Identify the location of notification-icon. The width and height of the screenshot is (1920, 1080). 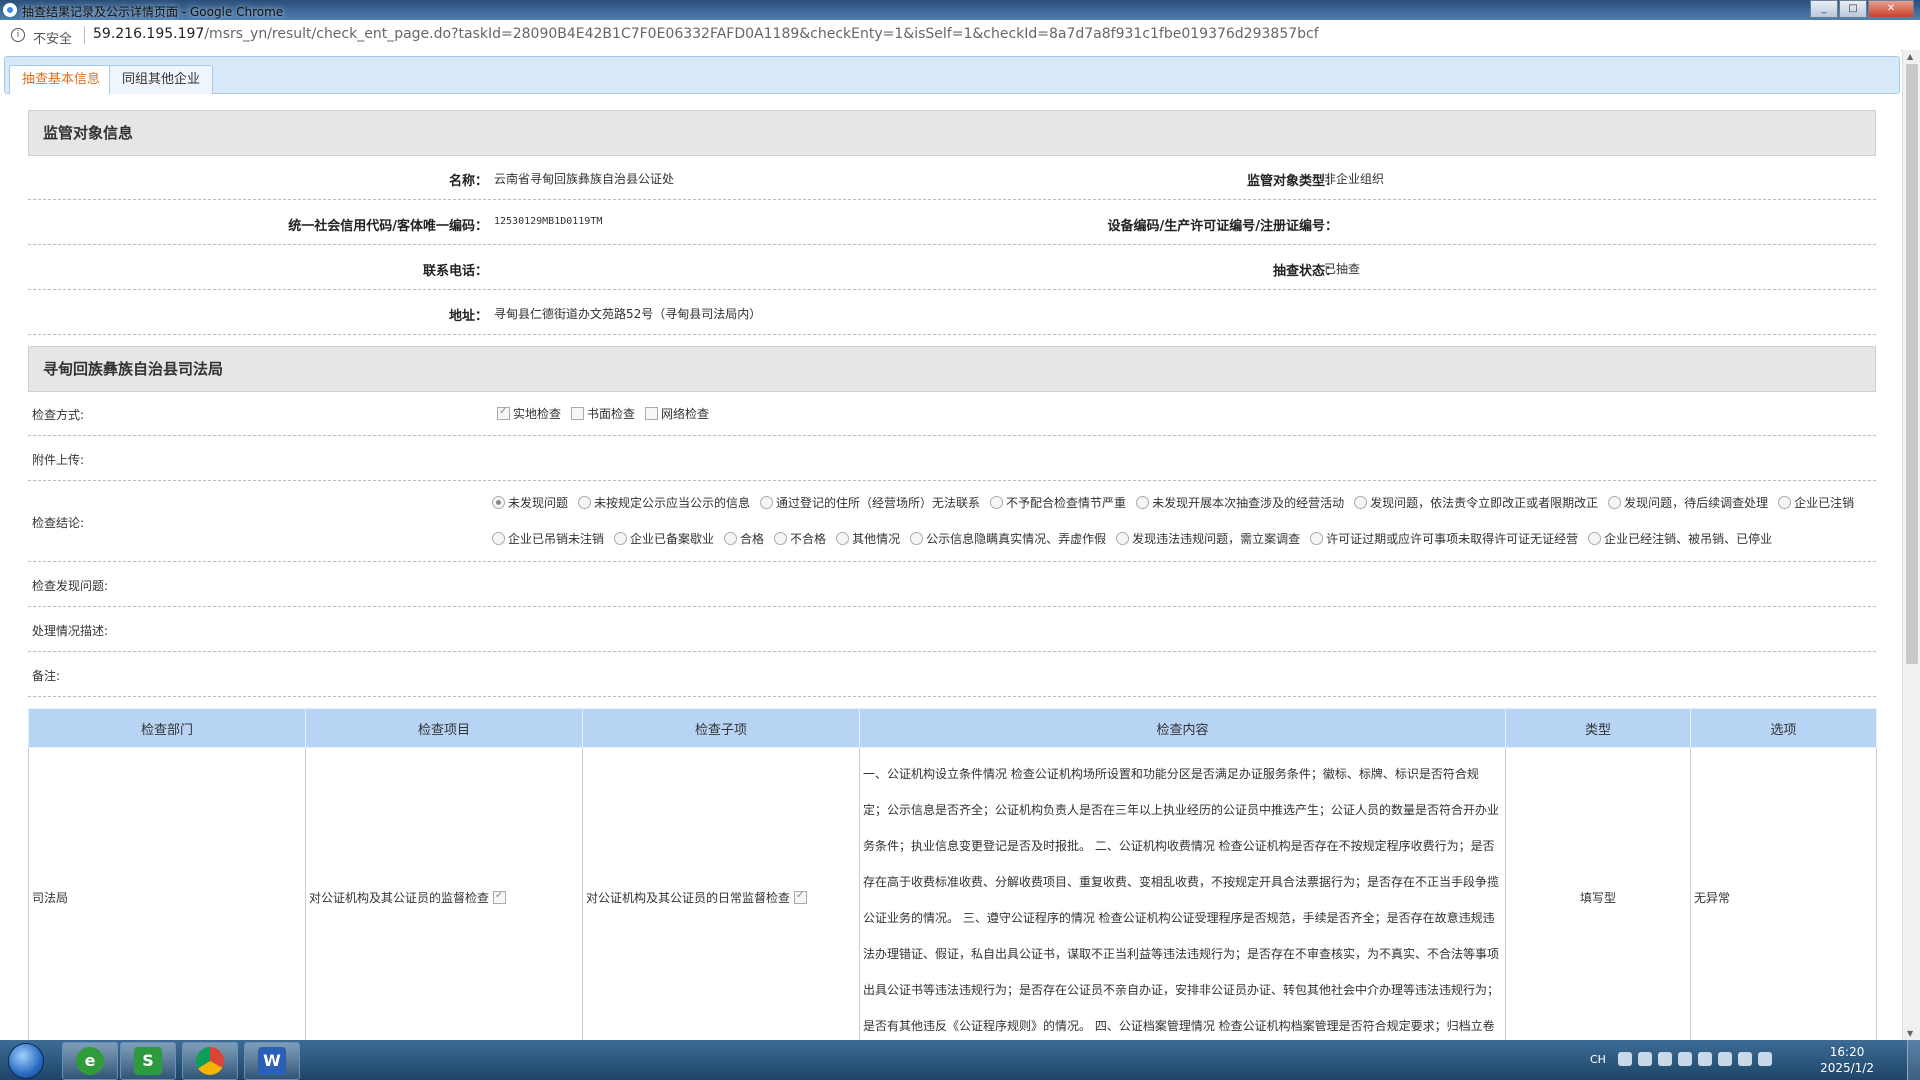
(1765, 1059).